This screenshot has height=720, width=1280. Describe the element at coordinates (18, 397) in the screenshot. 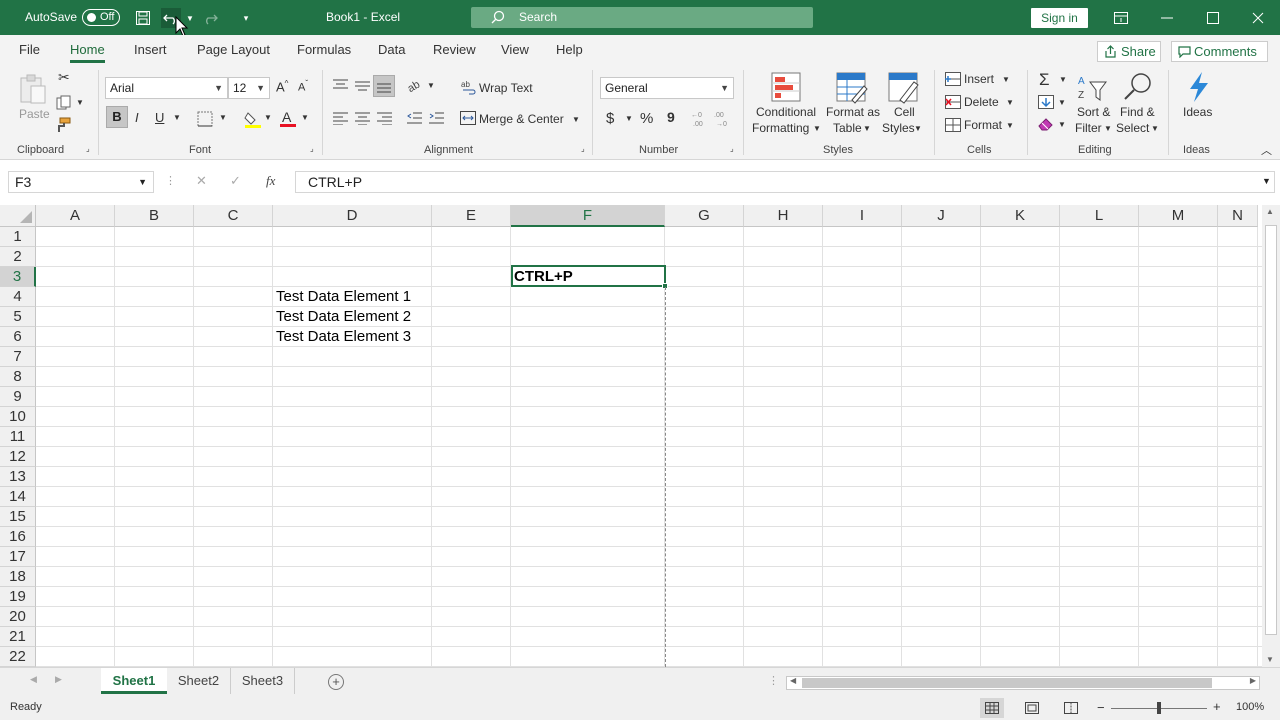

I see `row-header-9: 9` at that location.